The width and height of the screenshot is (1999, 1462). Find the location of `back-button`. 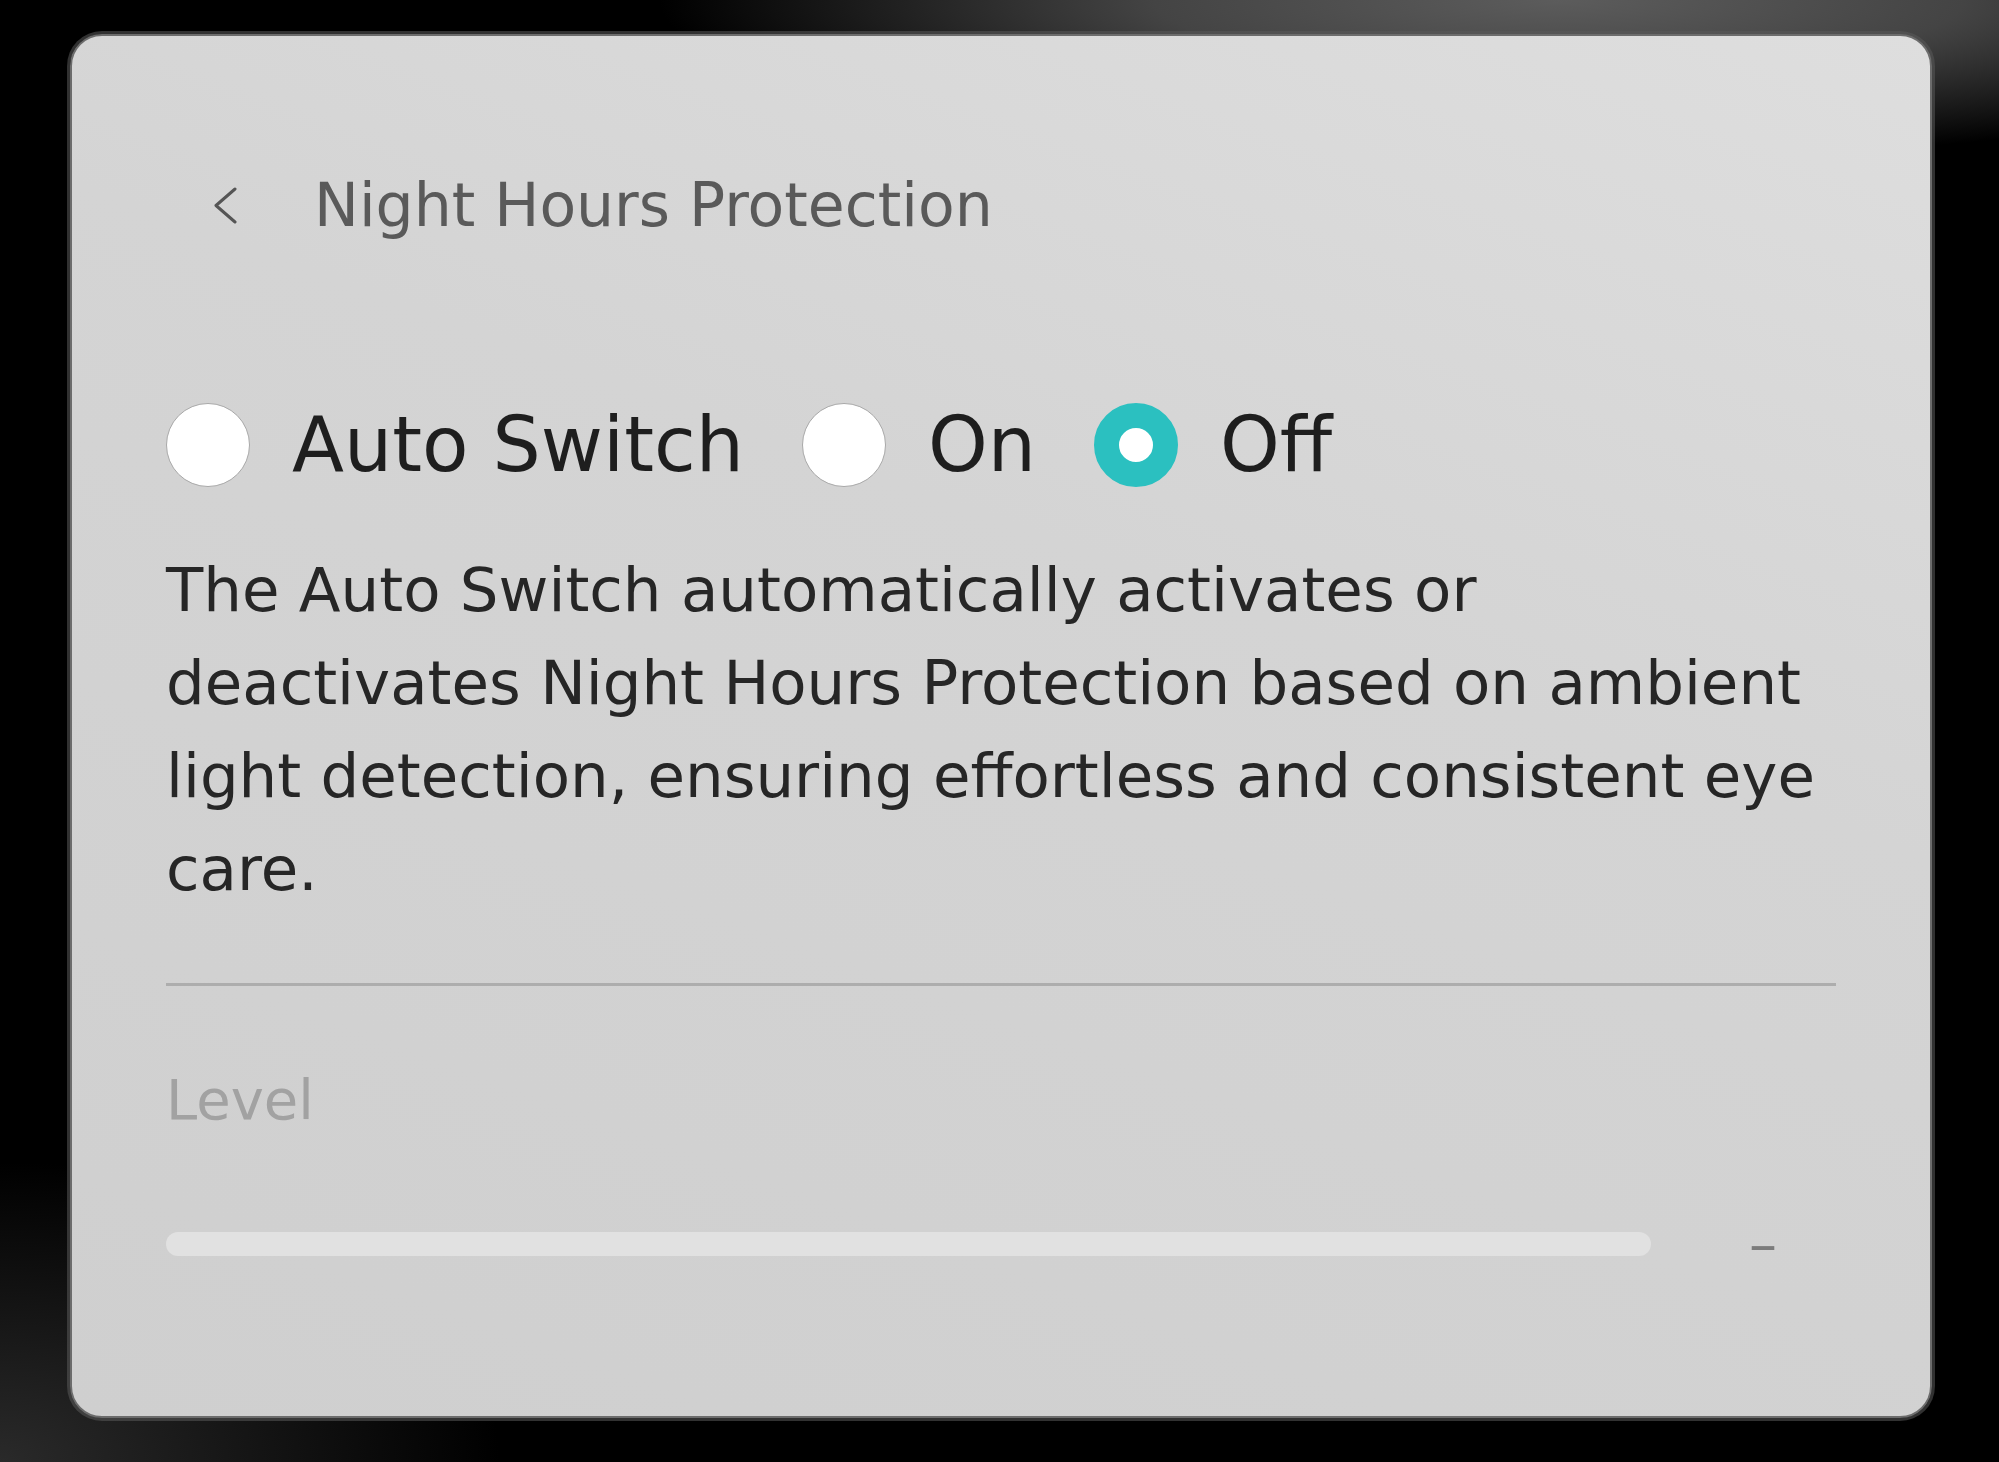

back-button is located at coordinates (225, 205).